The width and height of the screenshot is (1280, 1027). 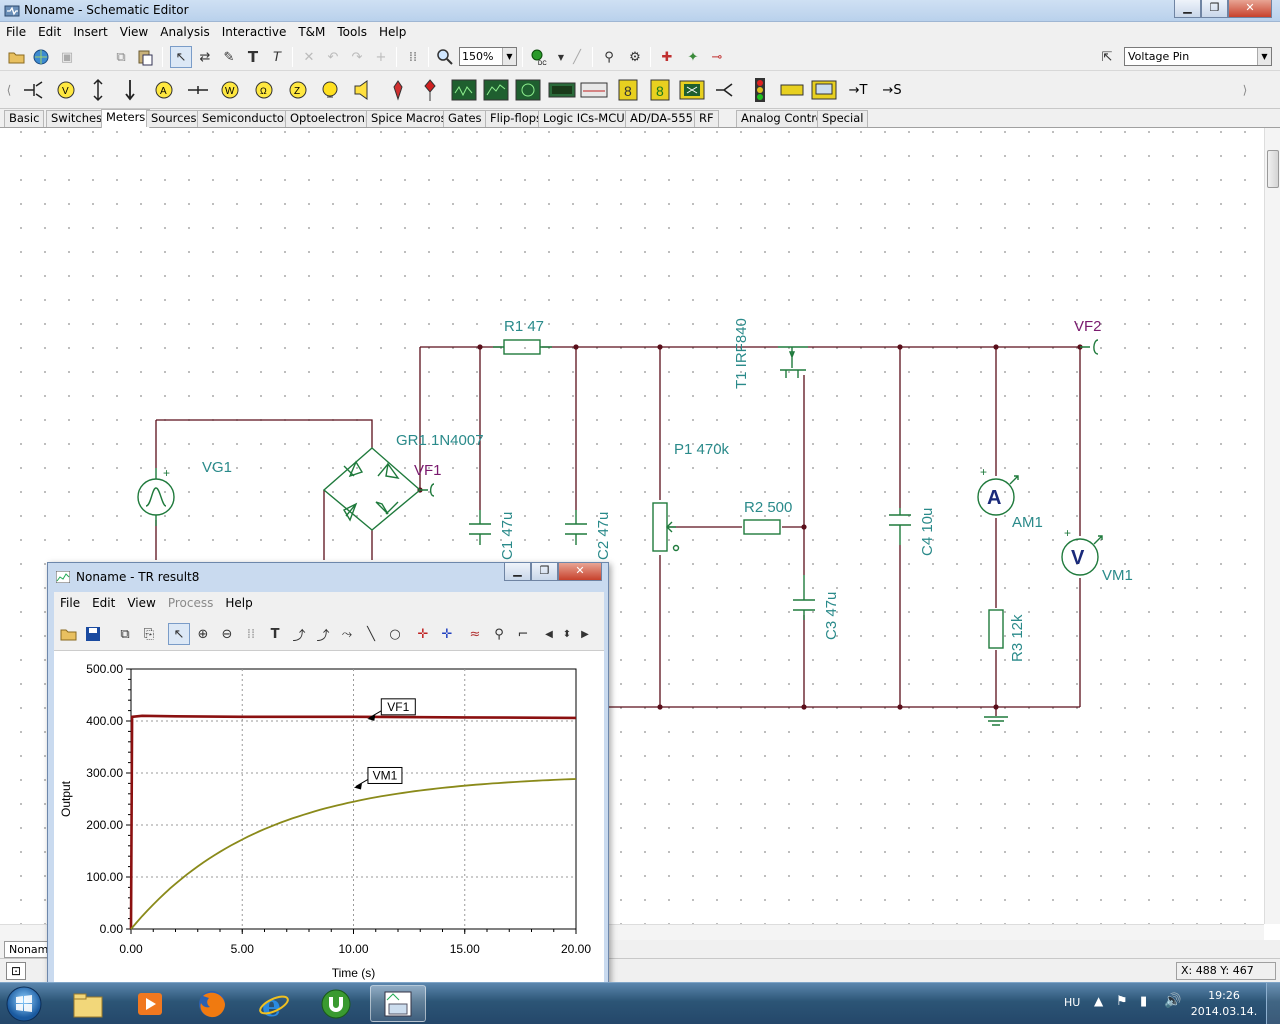 I want to click on current-arrow-icon, so click(x=130, y=90).